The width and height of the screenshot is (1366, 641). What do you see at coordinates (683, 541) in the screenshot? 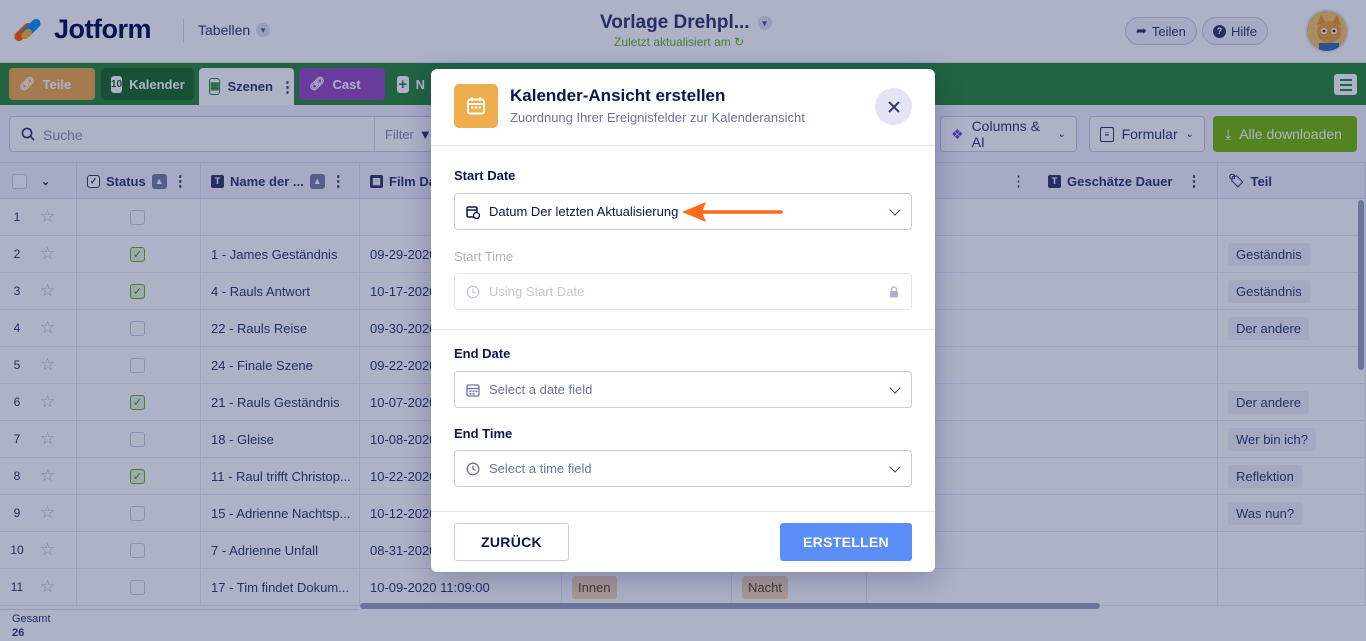
I see `dialog-footer: ZURÜCK ERSTELLEN` at bounding box center [683, 541].